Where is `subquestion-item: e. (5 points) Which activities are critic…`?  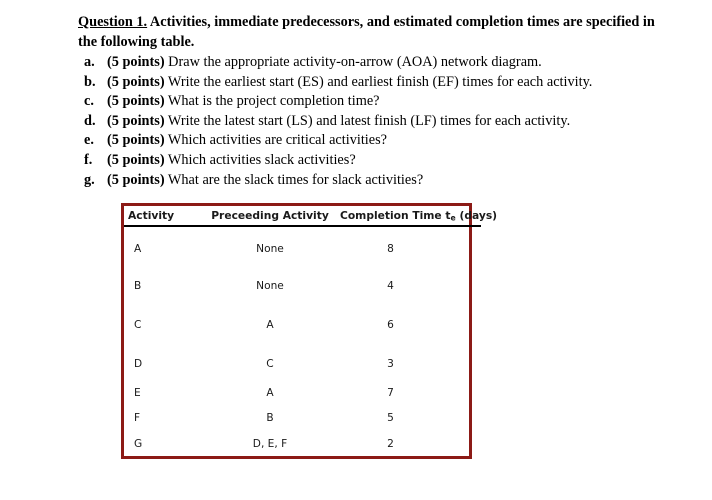 subquestion-item: e. (5 points) Which activities are critic… is located at coordinates (367, 141).